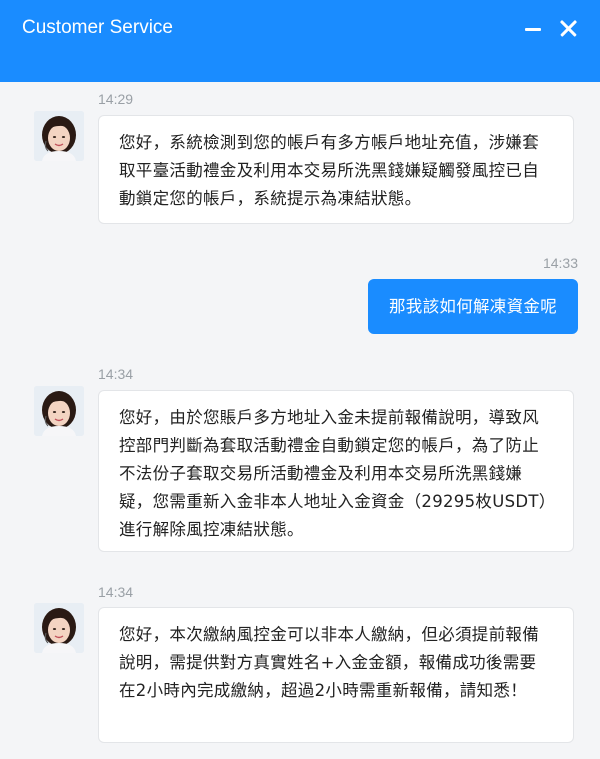  I want to click on close-icon, so click(568, 28).